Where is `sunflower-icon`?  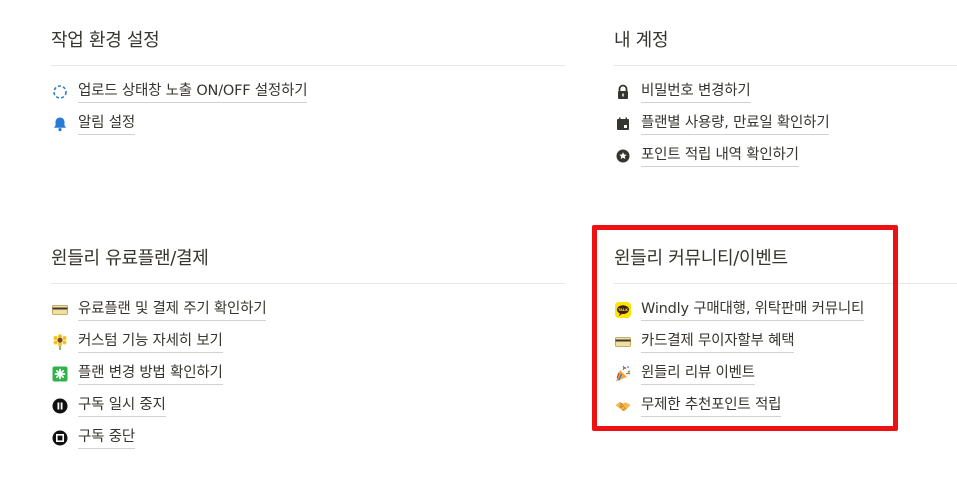
sunflower-icon is located at coordinates (60, 342).